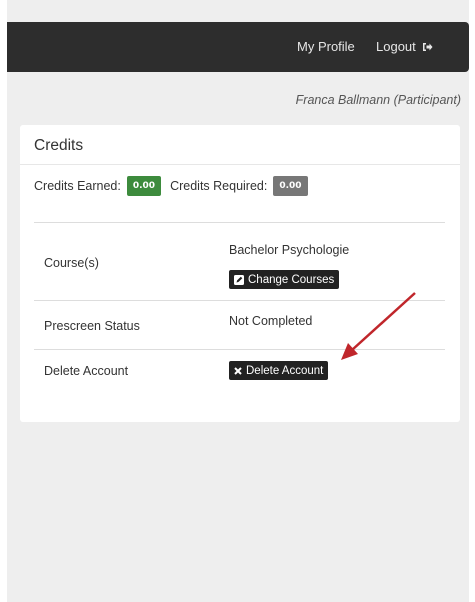  I want to click on courses-value: Bachelor Psychologie, so click(289, 250).